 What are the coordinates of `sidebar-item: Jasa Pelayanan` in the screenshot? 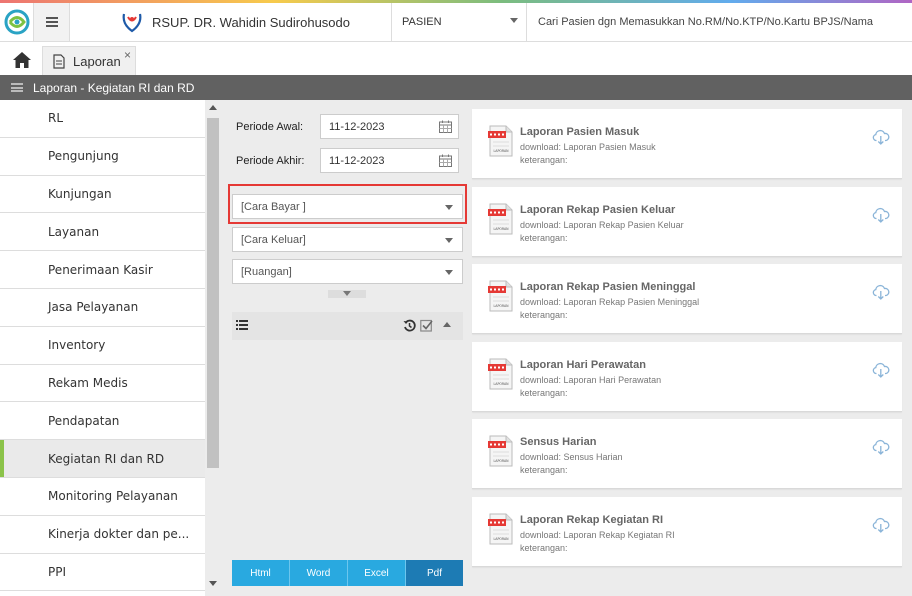 It's located at (102, 308).